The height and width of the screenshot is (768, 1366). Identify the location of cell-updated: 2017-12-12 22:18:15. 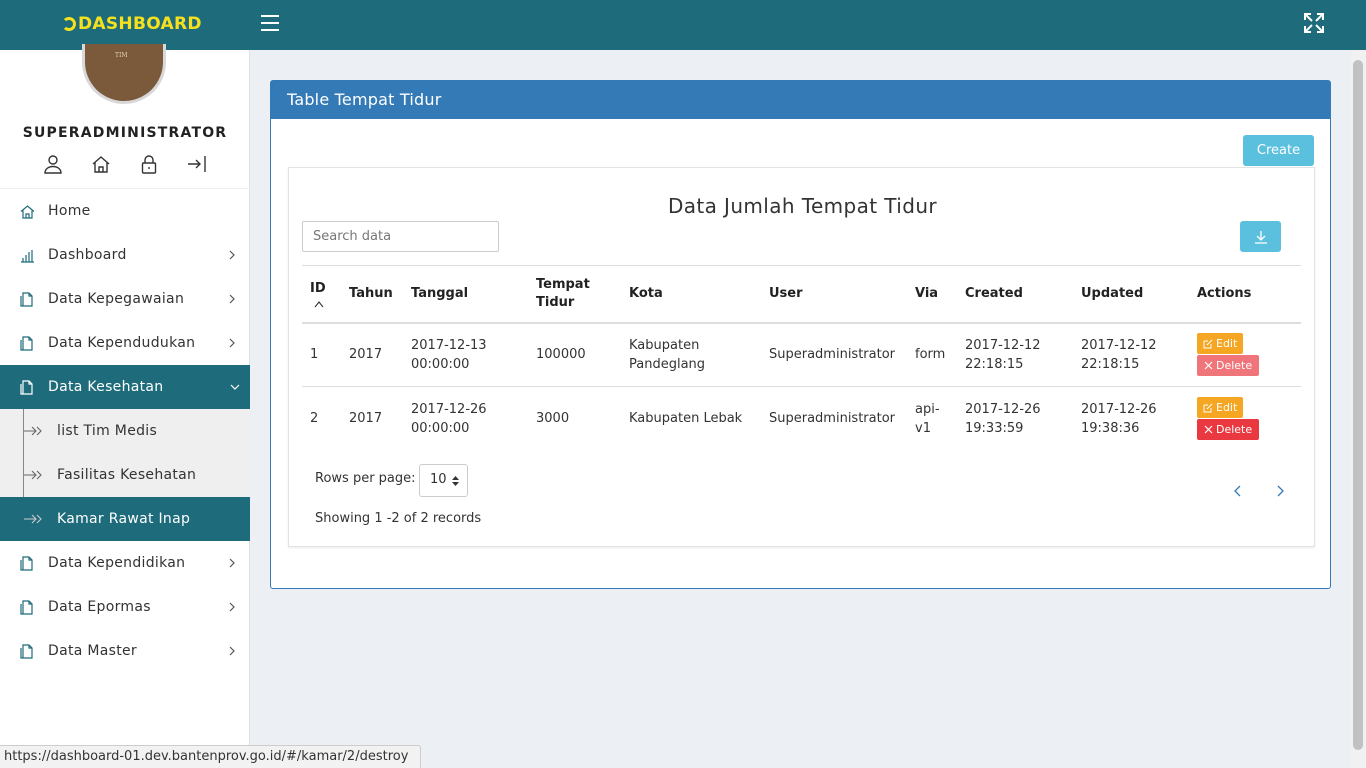
(1131, 354).